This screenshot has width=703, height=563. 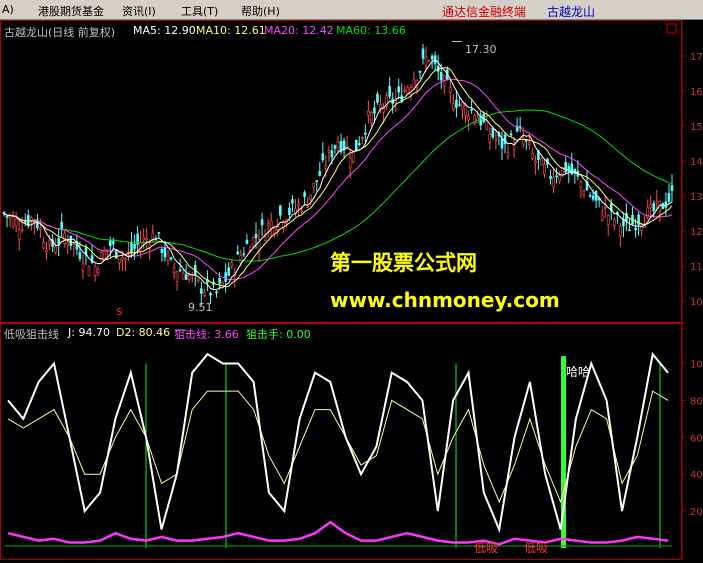 What do you see at coordinates (696, 197) in the screenshot?
I see `price-tick-label: 13` at bounding box center [696, 197].